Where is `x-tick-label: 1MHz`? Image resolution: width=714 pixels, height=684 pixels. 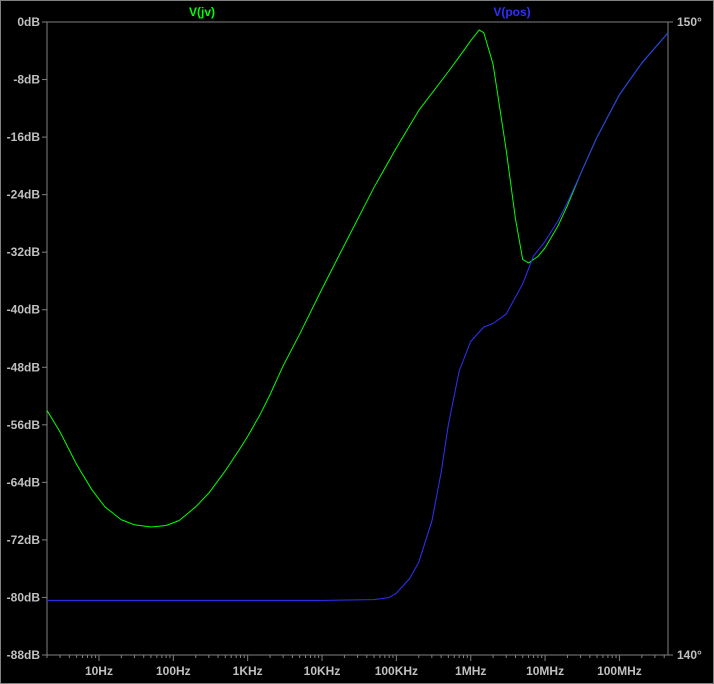 x-tick-label: 1MHz is located at coordinates (470, 671).